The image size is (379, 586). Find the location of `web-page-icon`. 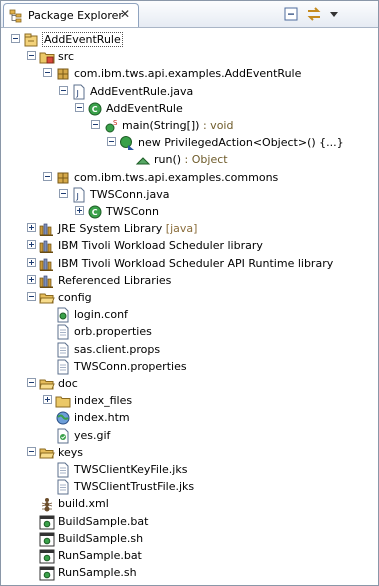

web-page-icon is located at coordinates (63, 418).